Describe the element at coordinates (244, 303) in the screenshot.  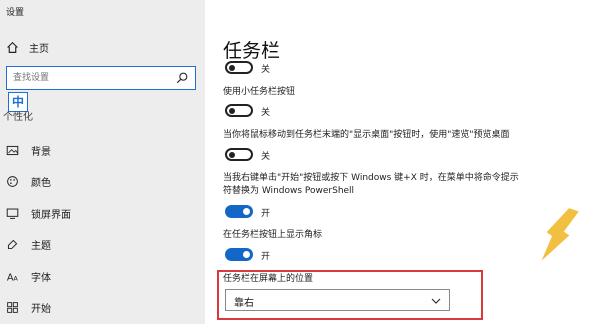
I see `dropdown-value: 靠右` at that location.